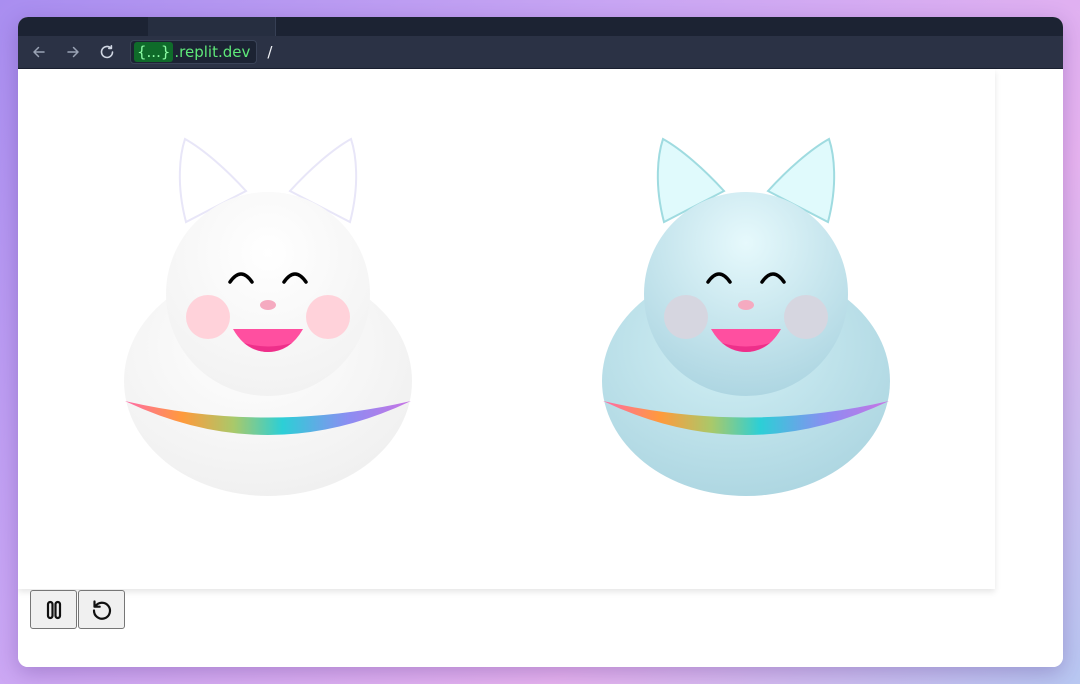  What do you see at coordinates (154, 52) in the screenshot?
I see `url-badge: {...}` at bounding box center [154, 52].